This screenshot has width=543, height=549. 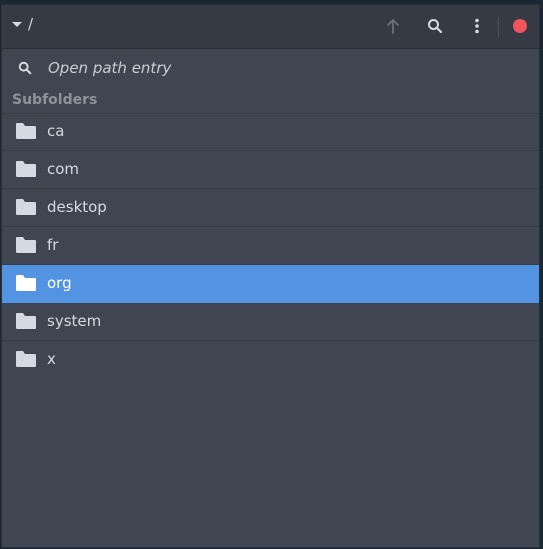 What do you see at coordinates (55, 100) in the screenshot?
I see `section-title: Subfolders` at bounding box center [55, 100].